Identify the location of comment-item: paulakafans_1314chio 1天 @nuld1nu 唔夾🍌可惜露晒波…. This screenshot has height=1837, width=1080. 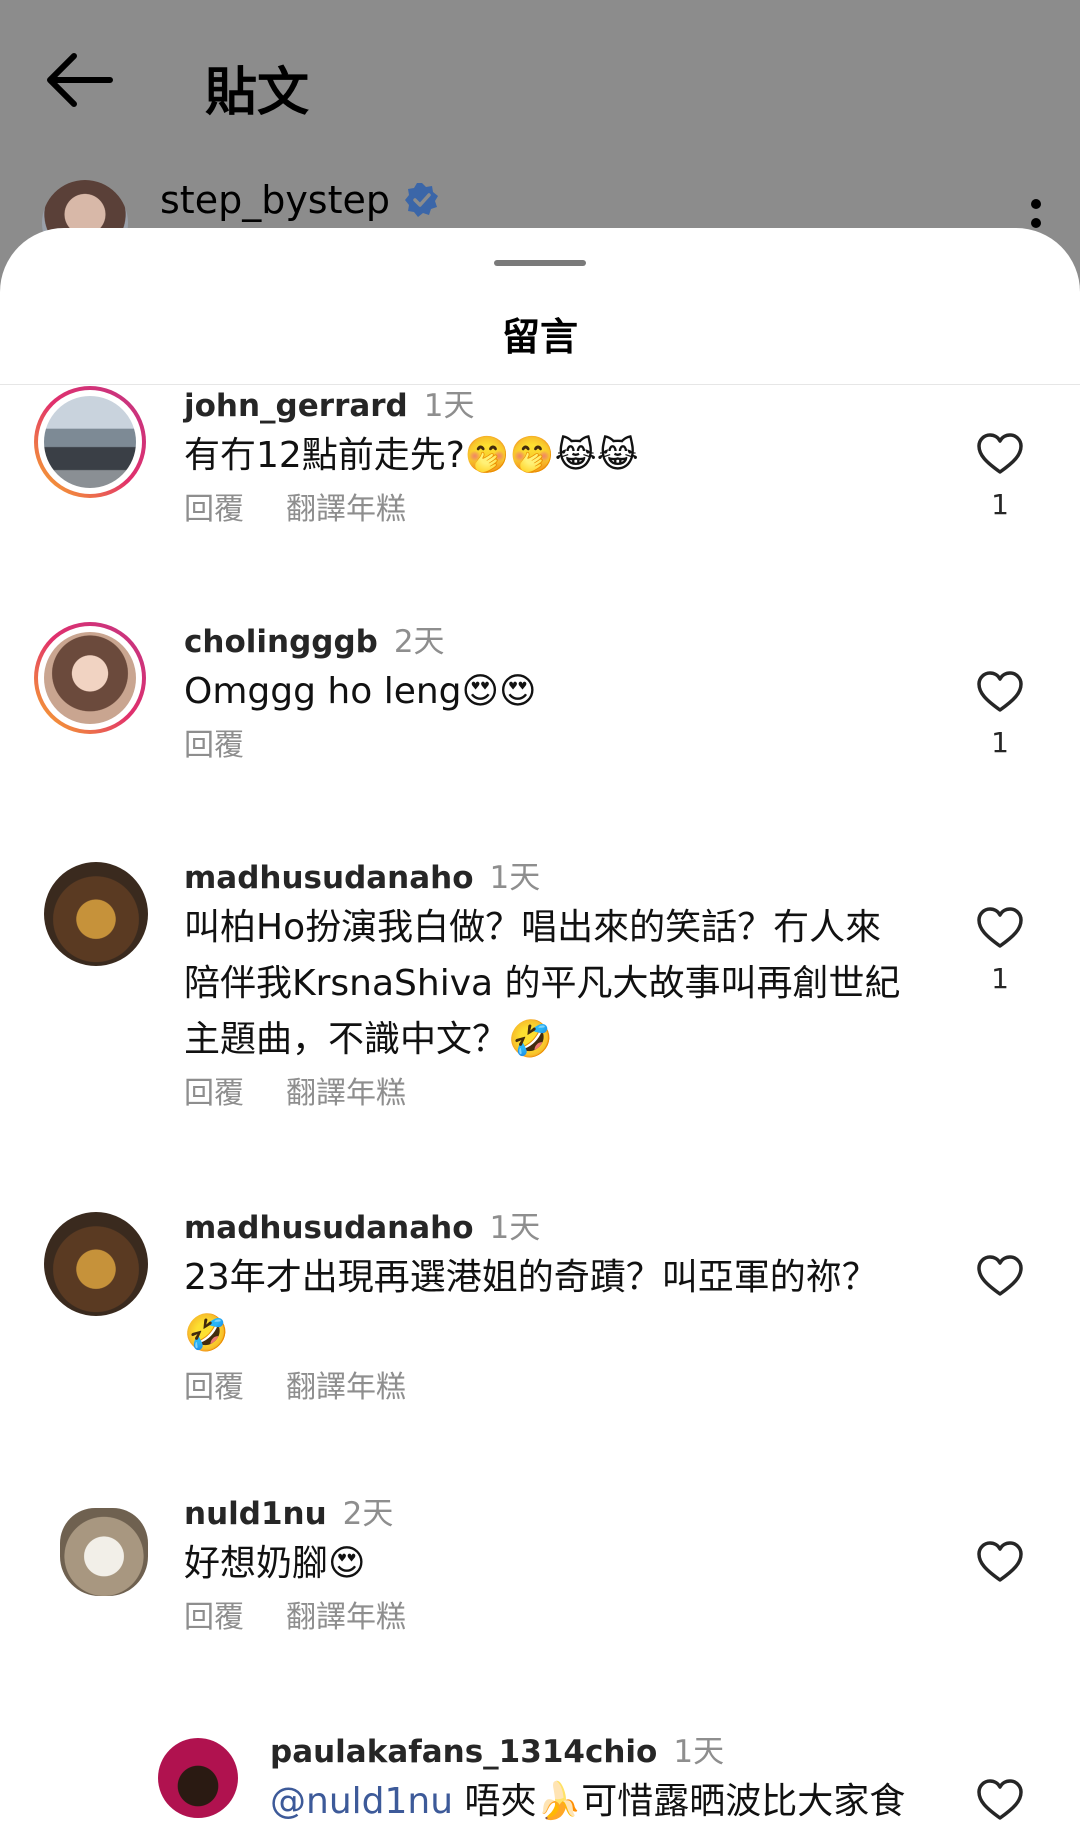
(540, 1783).